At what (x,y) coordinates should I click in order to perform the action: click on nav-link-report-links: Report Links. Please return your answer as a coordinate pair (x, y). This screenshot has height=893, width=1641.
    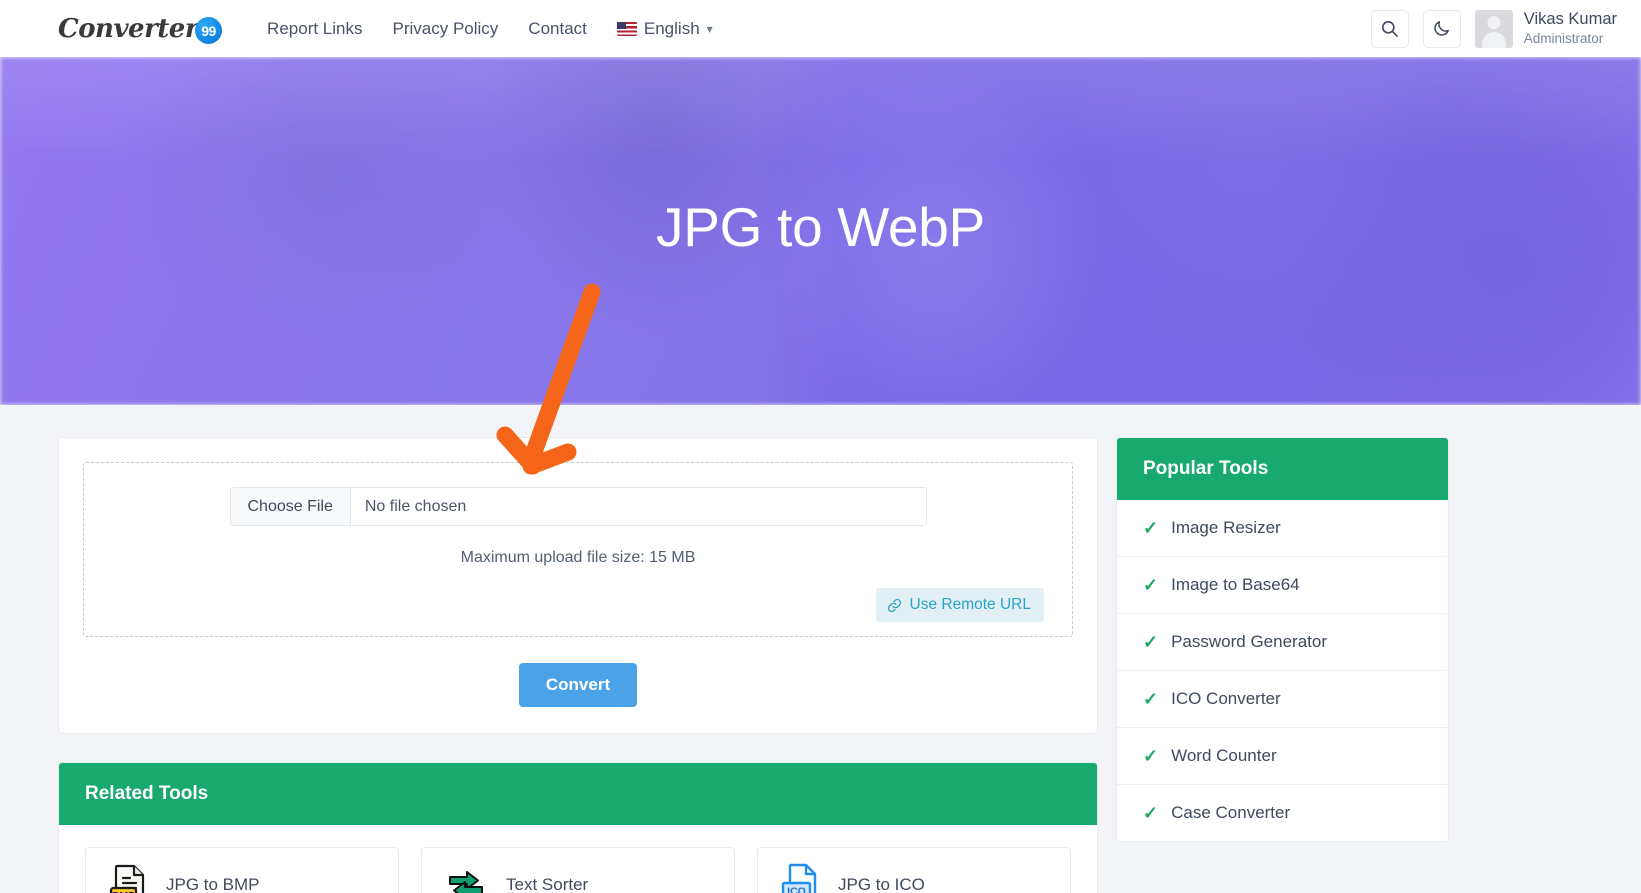
    Looking at the image, I should click on (314, 29).